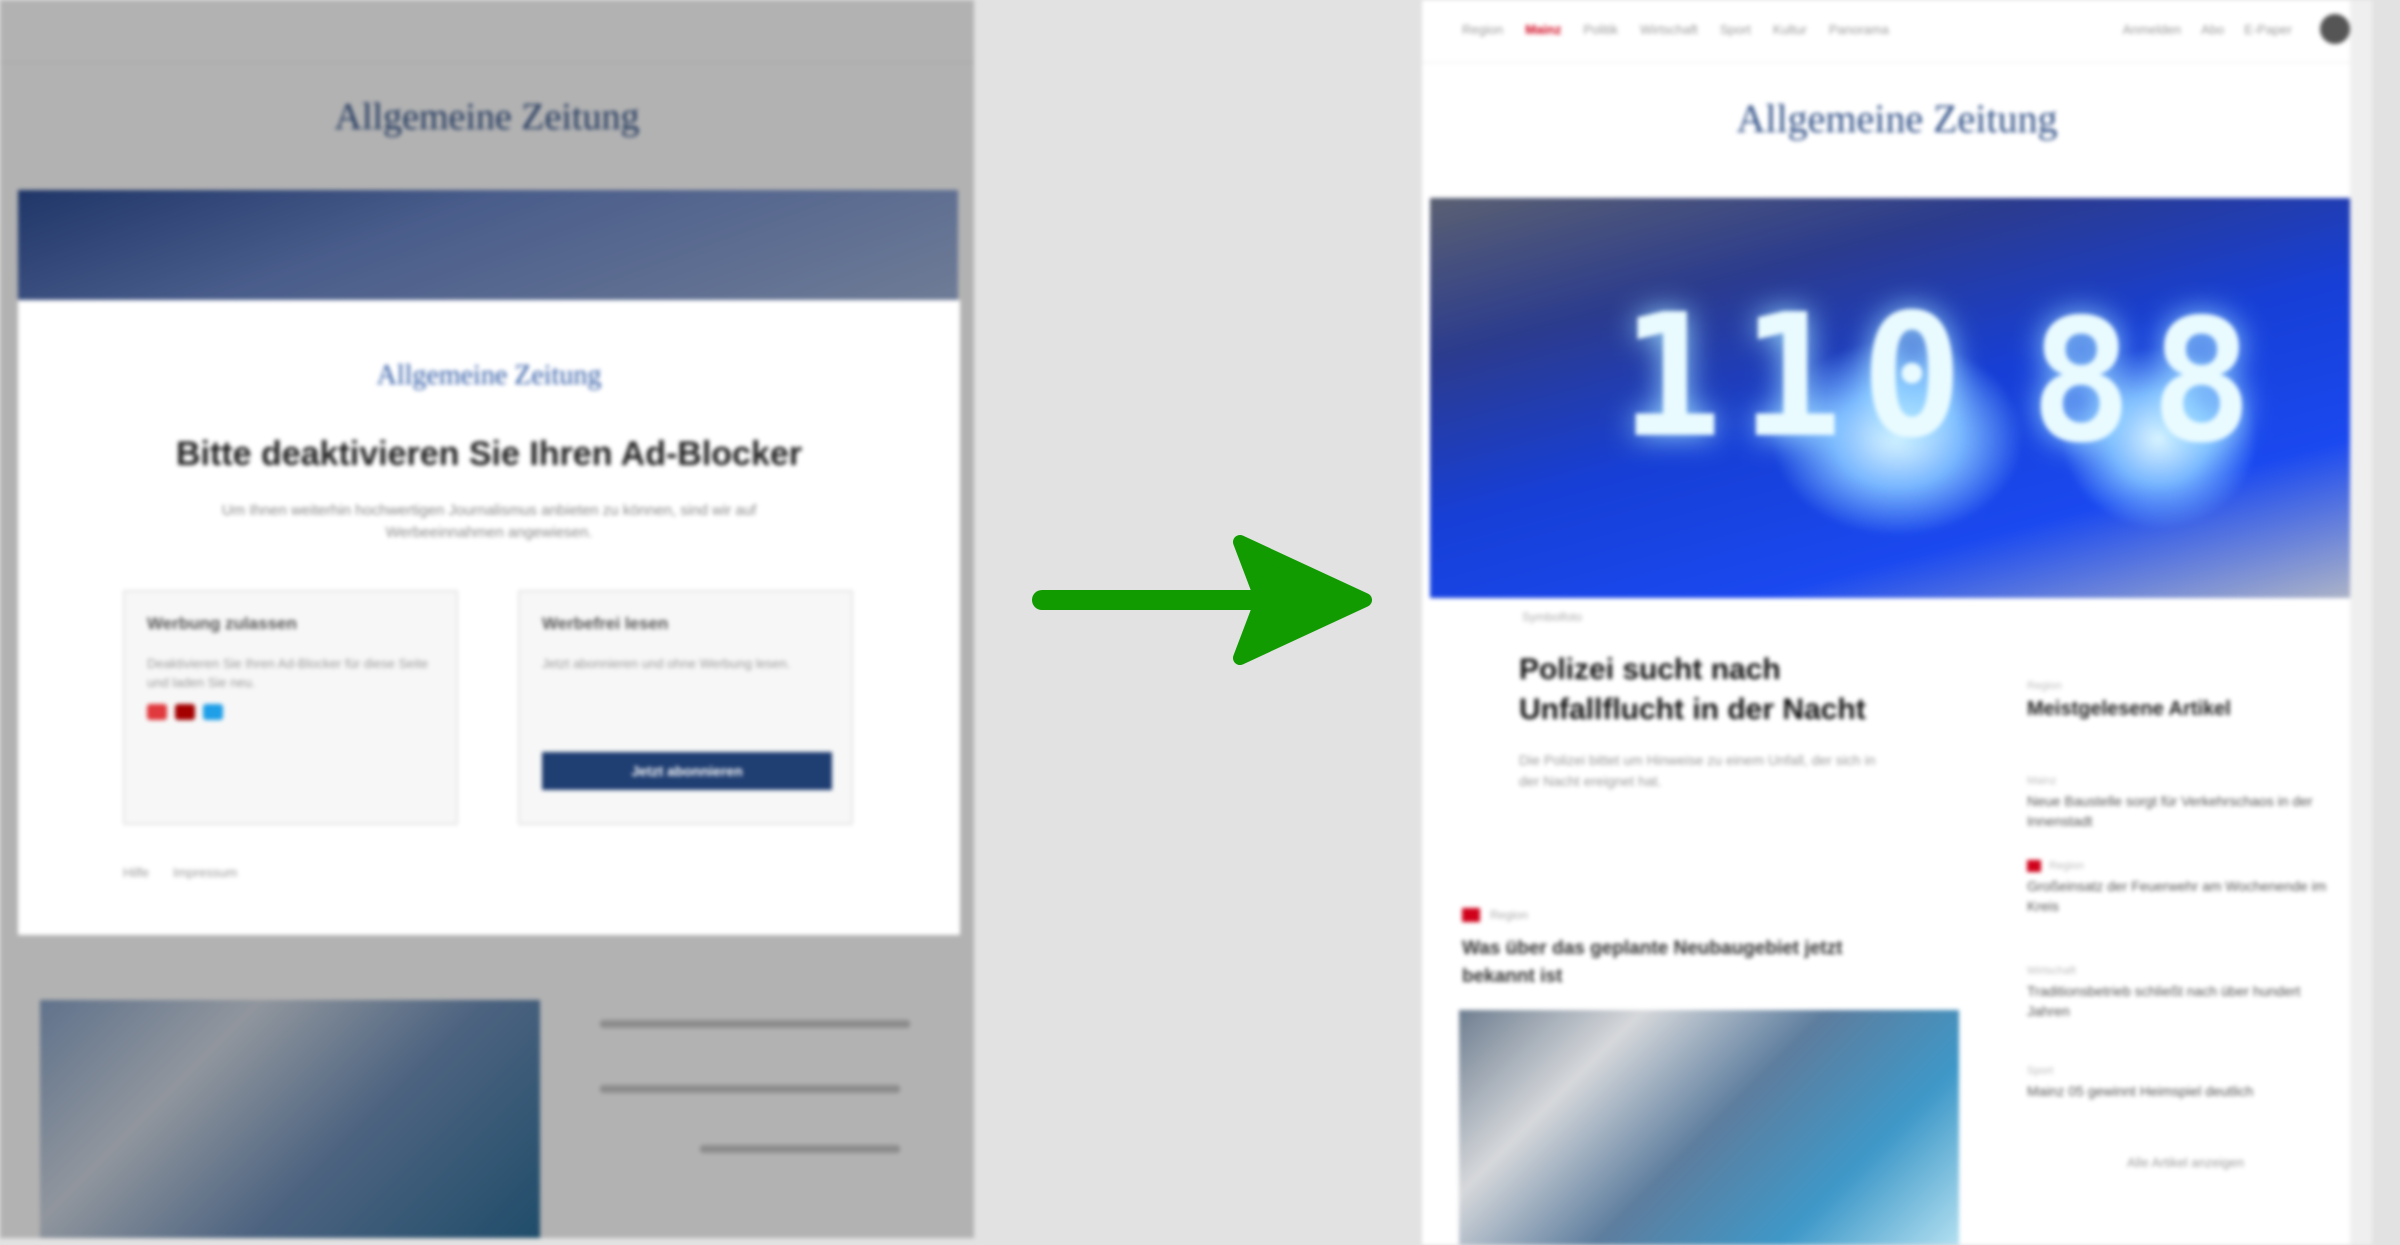 Image resolution: width=2400 pixels, height=1245 pixels. Describe the element at coordinates (2129, 709) in the screenshot. I see `sidebar-title: Meistgelesene Artikel` at that location.